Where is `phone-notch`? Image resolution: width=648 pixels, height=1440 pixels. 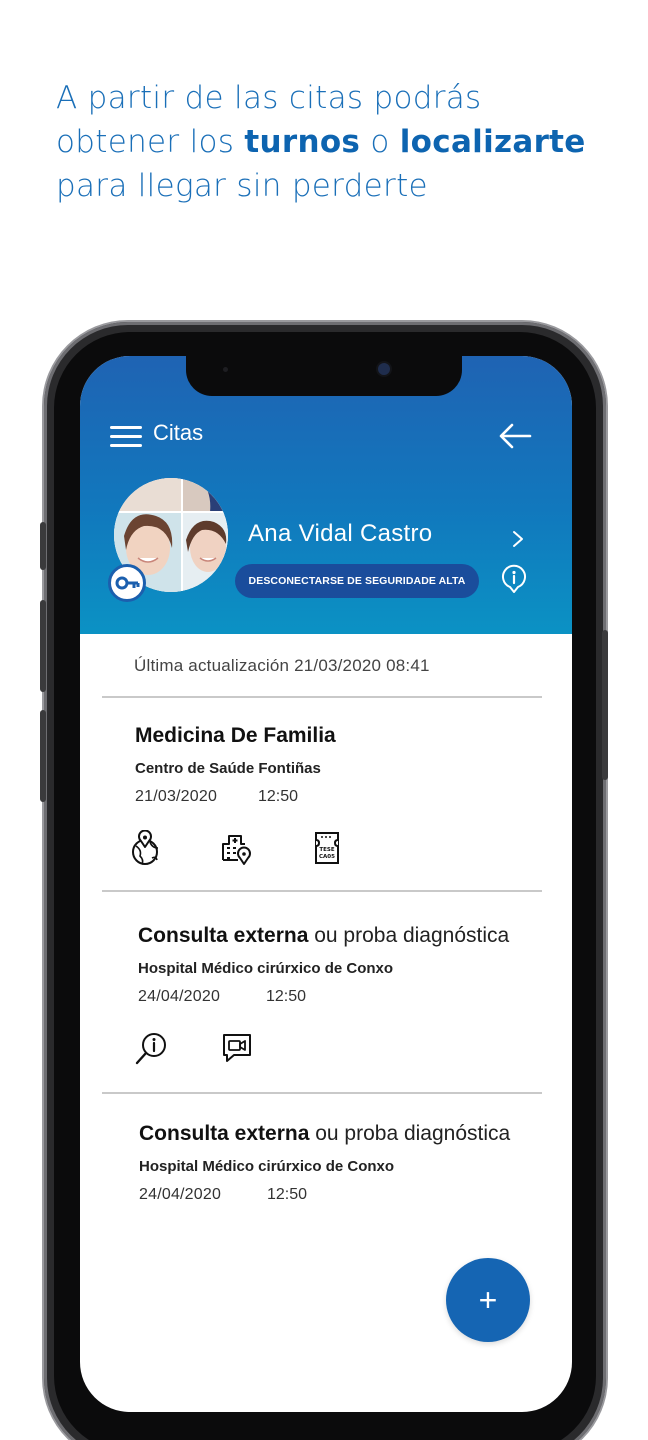 phone-notch is located at coordinates (324, 375).